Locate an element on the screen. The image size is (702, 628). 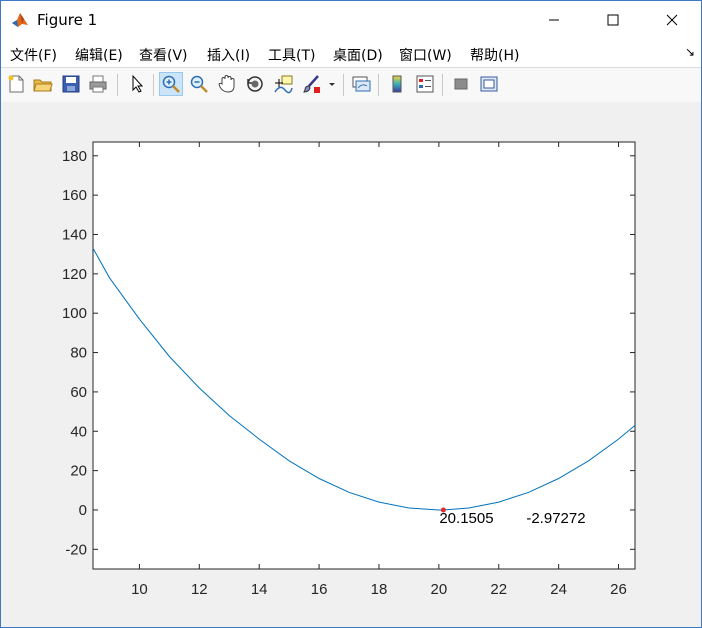
menu-view: 查看(V) is located at coordinates (163, 55).